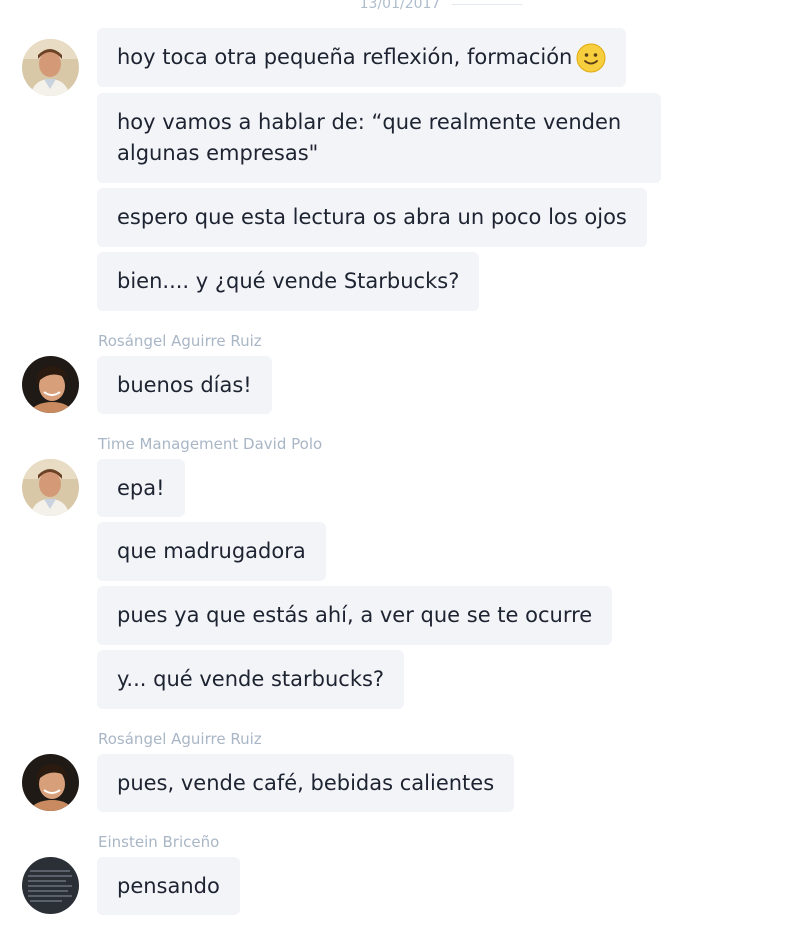 The width and height of the screenshot is (800, 931). I want to click on message-text: que madrugadora, so click(211, 551).